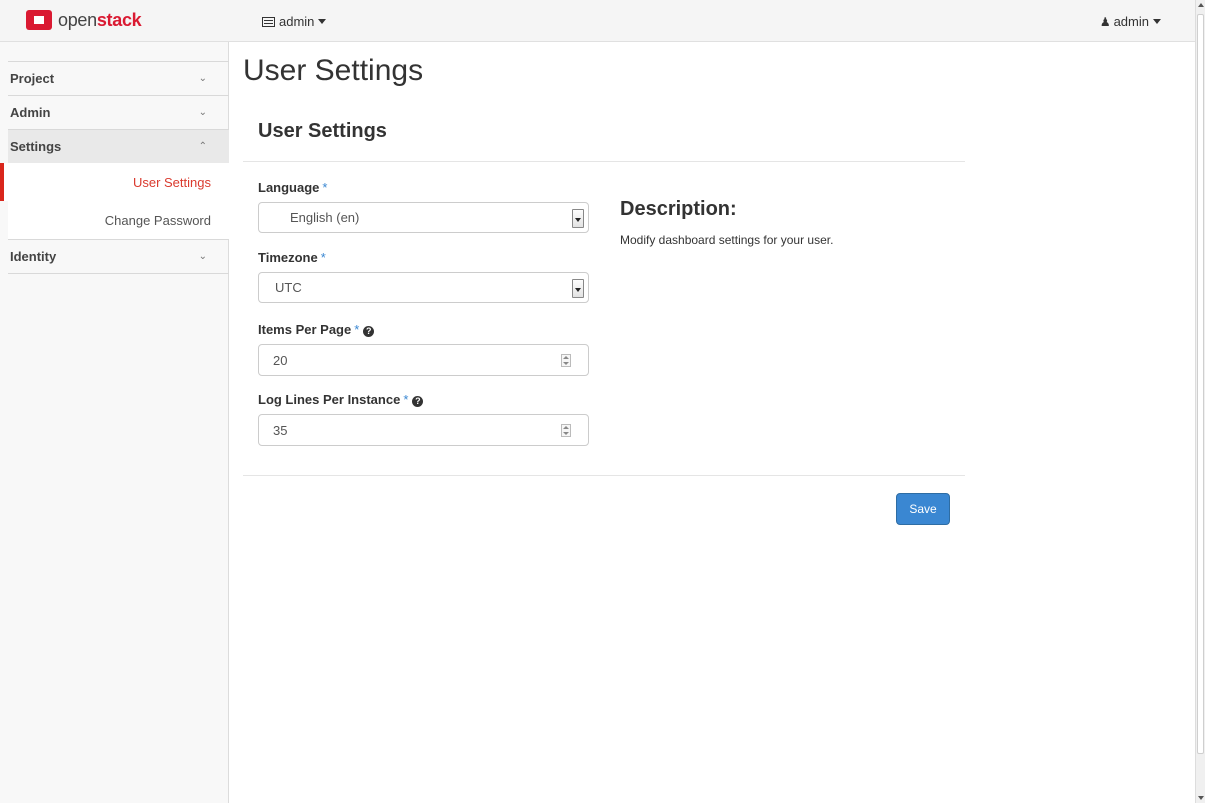  Describe the element at coordinates (100, 19) in the screenshot. I see `brand-name: openstack` at that location.